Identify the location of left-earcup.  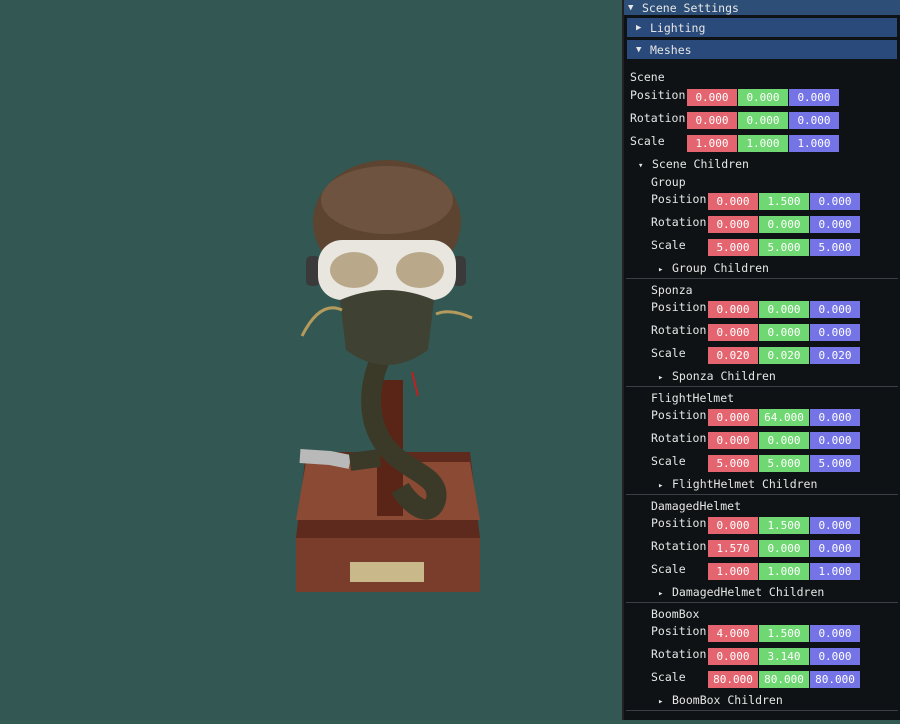
(313, 271).